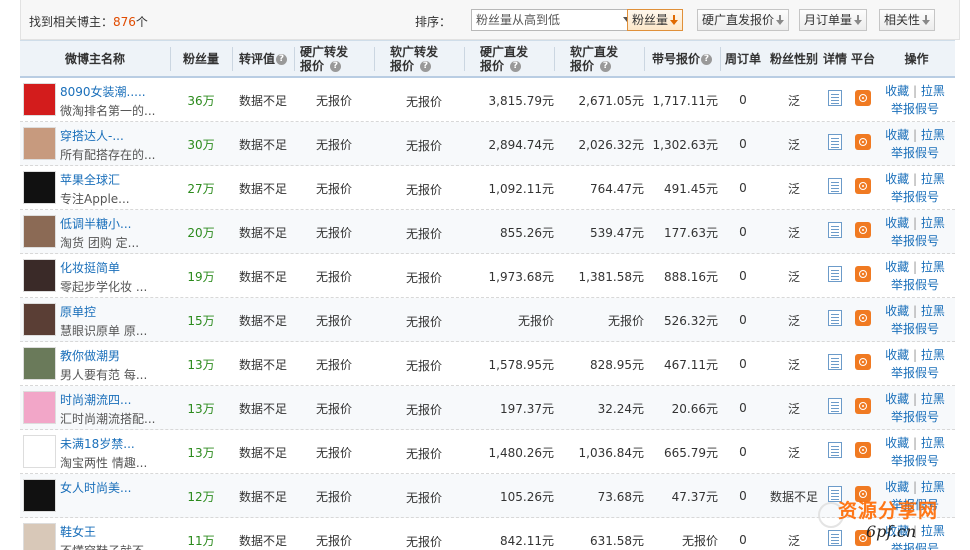 Image resolution: width=970 pixels, height=550 pixels. Describe the element at coordinates (90, 267) in the screenshot. I see `blogger-name-link: 化妆挺简单` at that location.